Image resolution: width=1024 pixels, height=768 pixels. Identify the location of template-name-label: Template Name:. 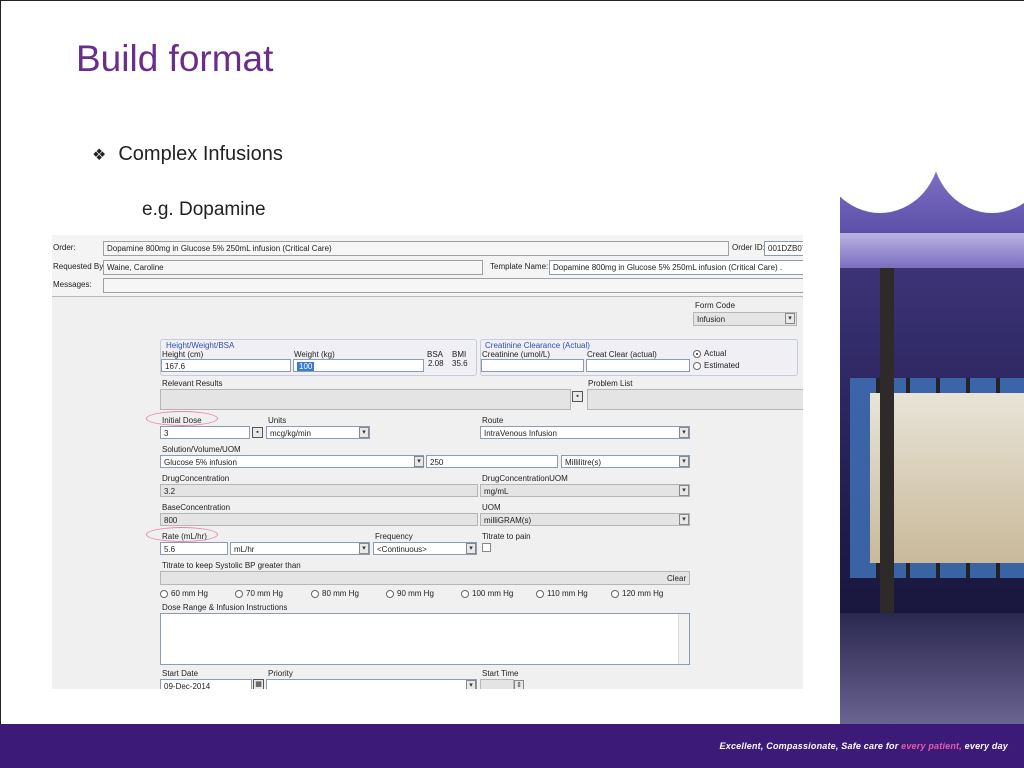
(519, 266).